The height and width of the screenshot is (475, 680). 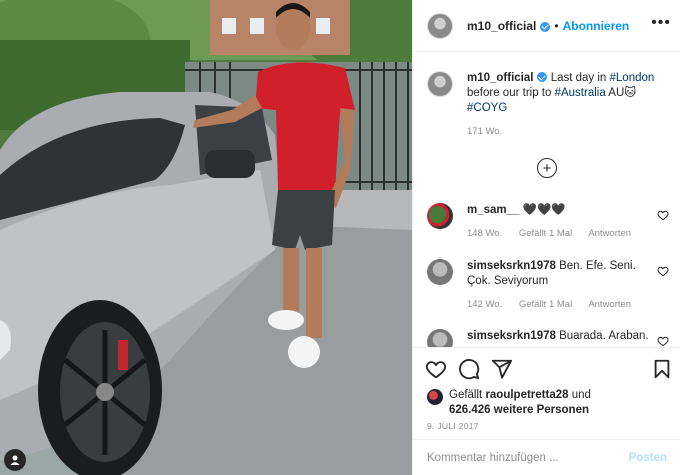 What do you see at coordinates (621, 93) in the screenshot?
I see `caption-emoji: AU🐱` at bounding box center [621, 93].